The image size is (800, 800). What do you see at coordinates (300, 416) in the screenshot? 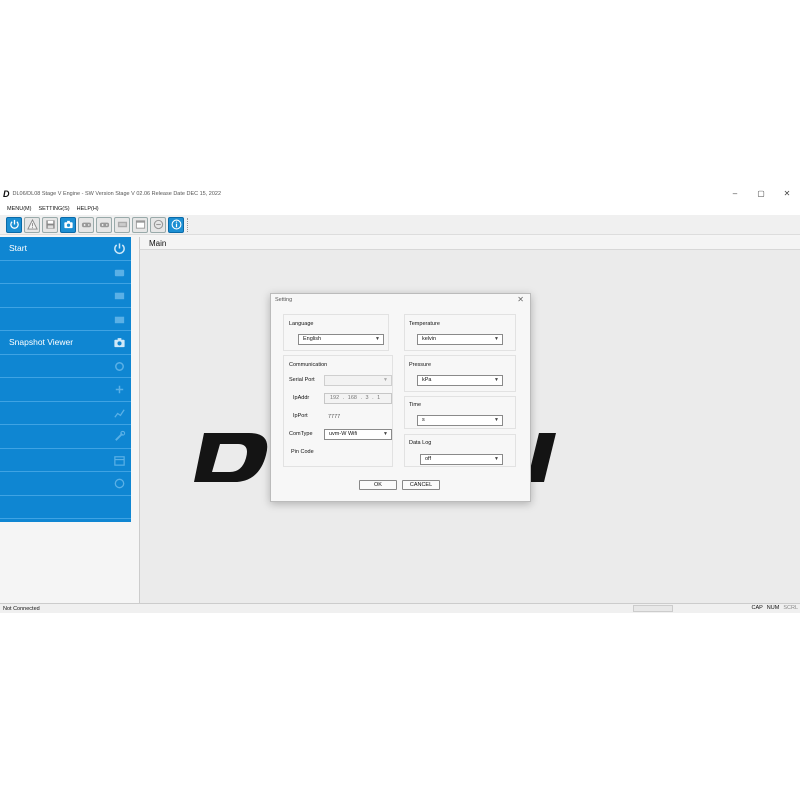
I see `ipport-label: IpPort` at bounding box center [300, 416].